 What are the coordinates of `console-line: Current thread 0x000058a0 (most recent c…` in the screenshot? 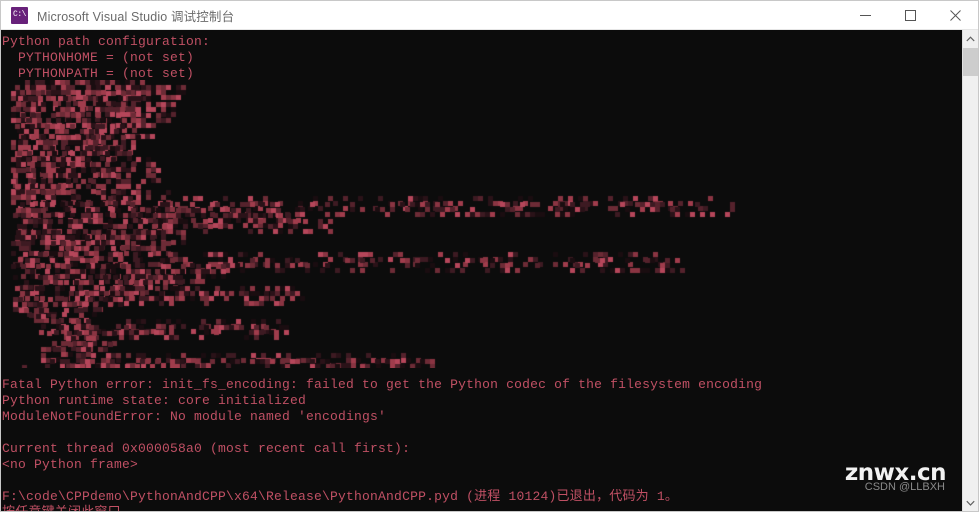 It's located at (206, 448).